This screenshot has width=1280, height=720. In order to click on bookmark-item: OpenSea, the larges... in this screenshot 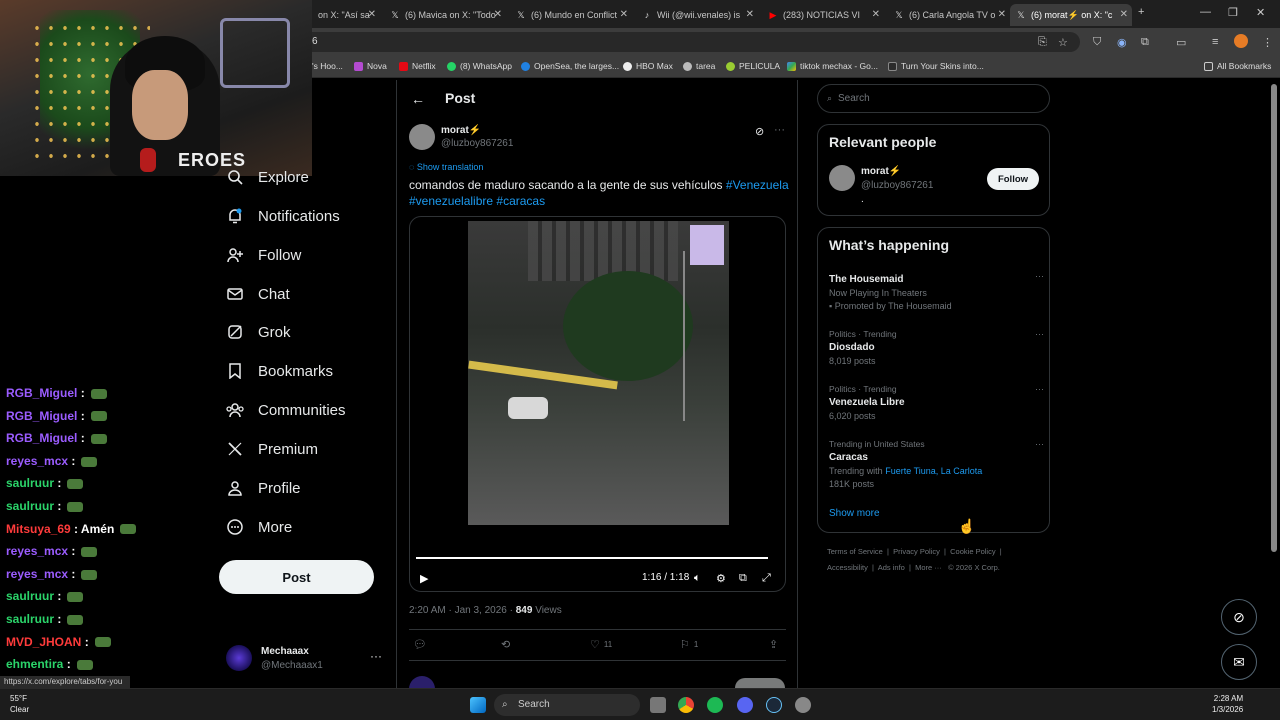, I will do `click(570, 66)`.